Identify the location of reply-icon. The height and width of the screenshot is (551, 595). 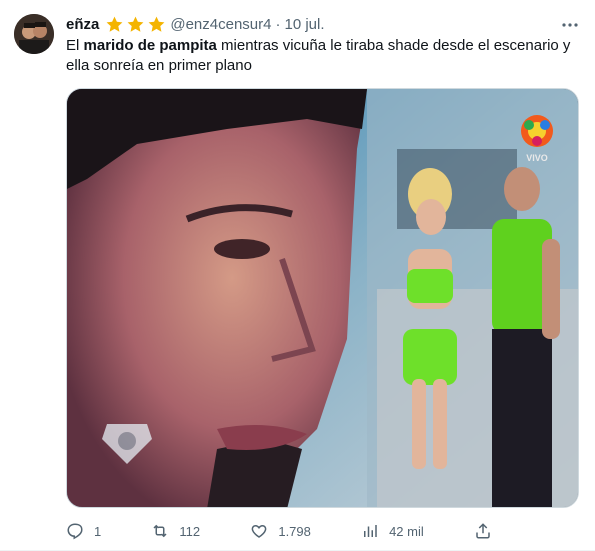
(75, 531).